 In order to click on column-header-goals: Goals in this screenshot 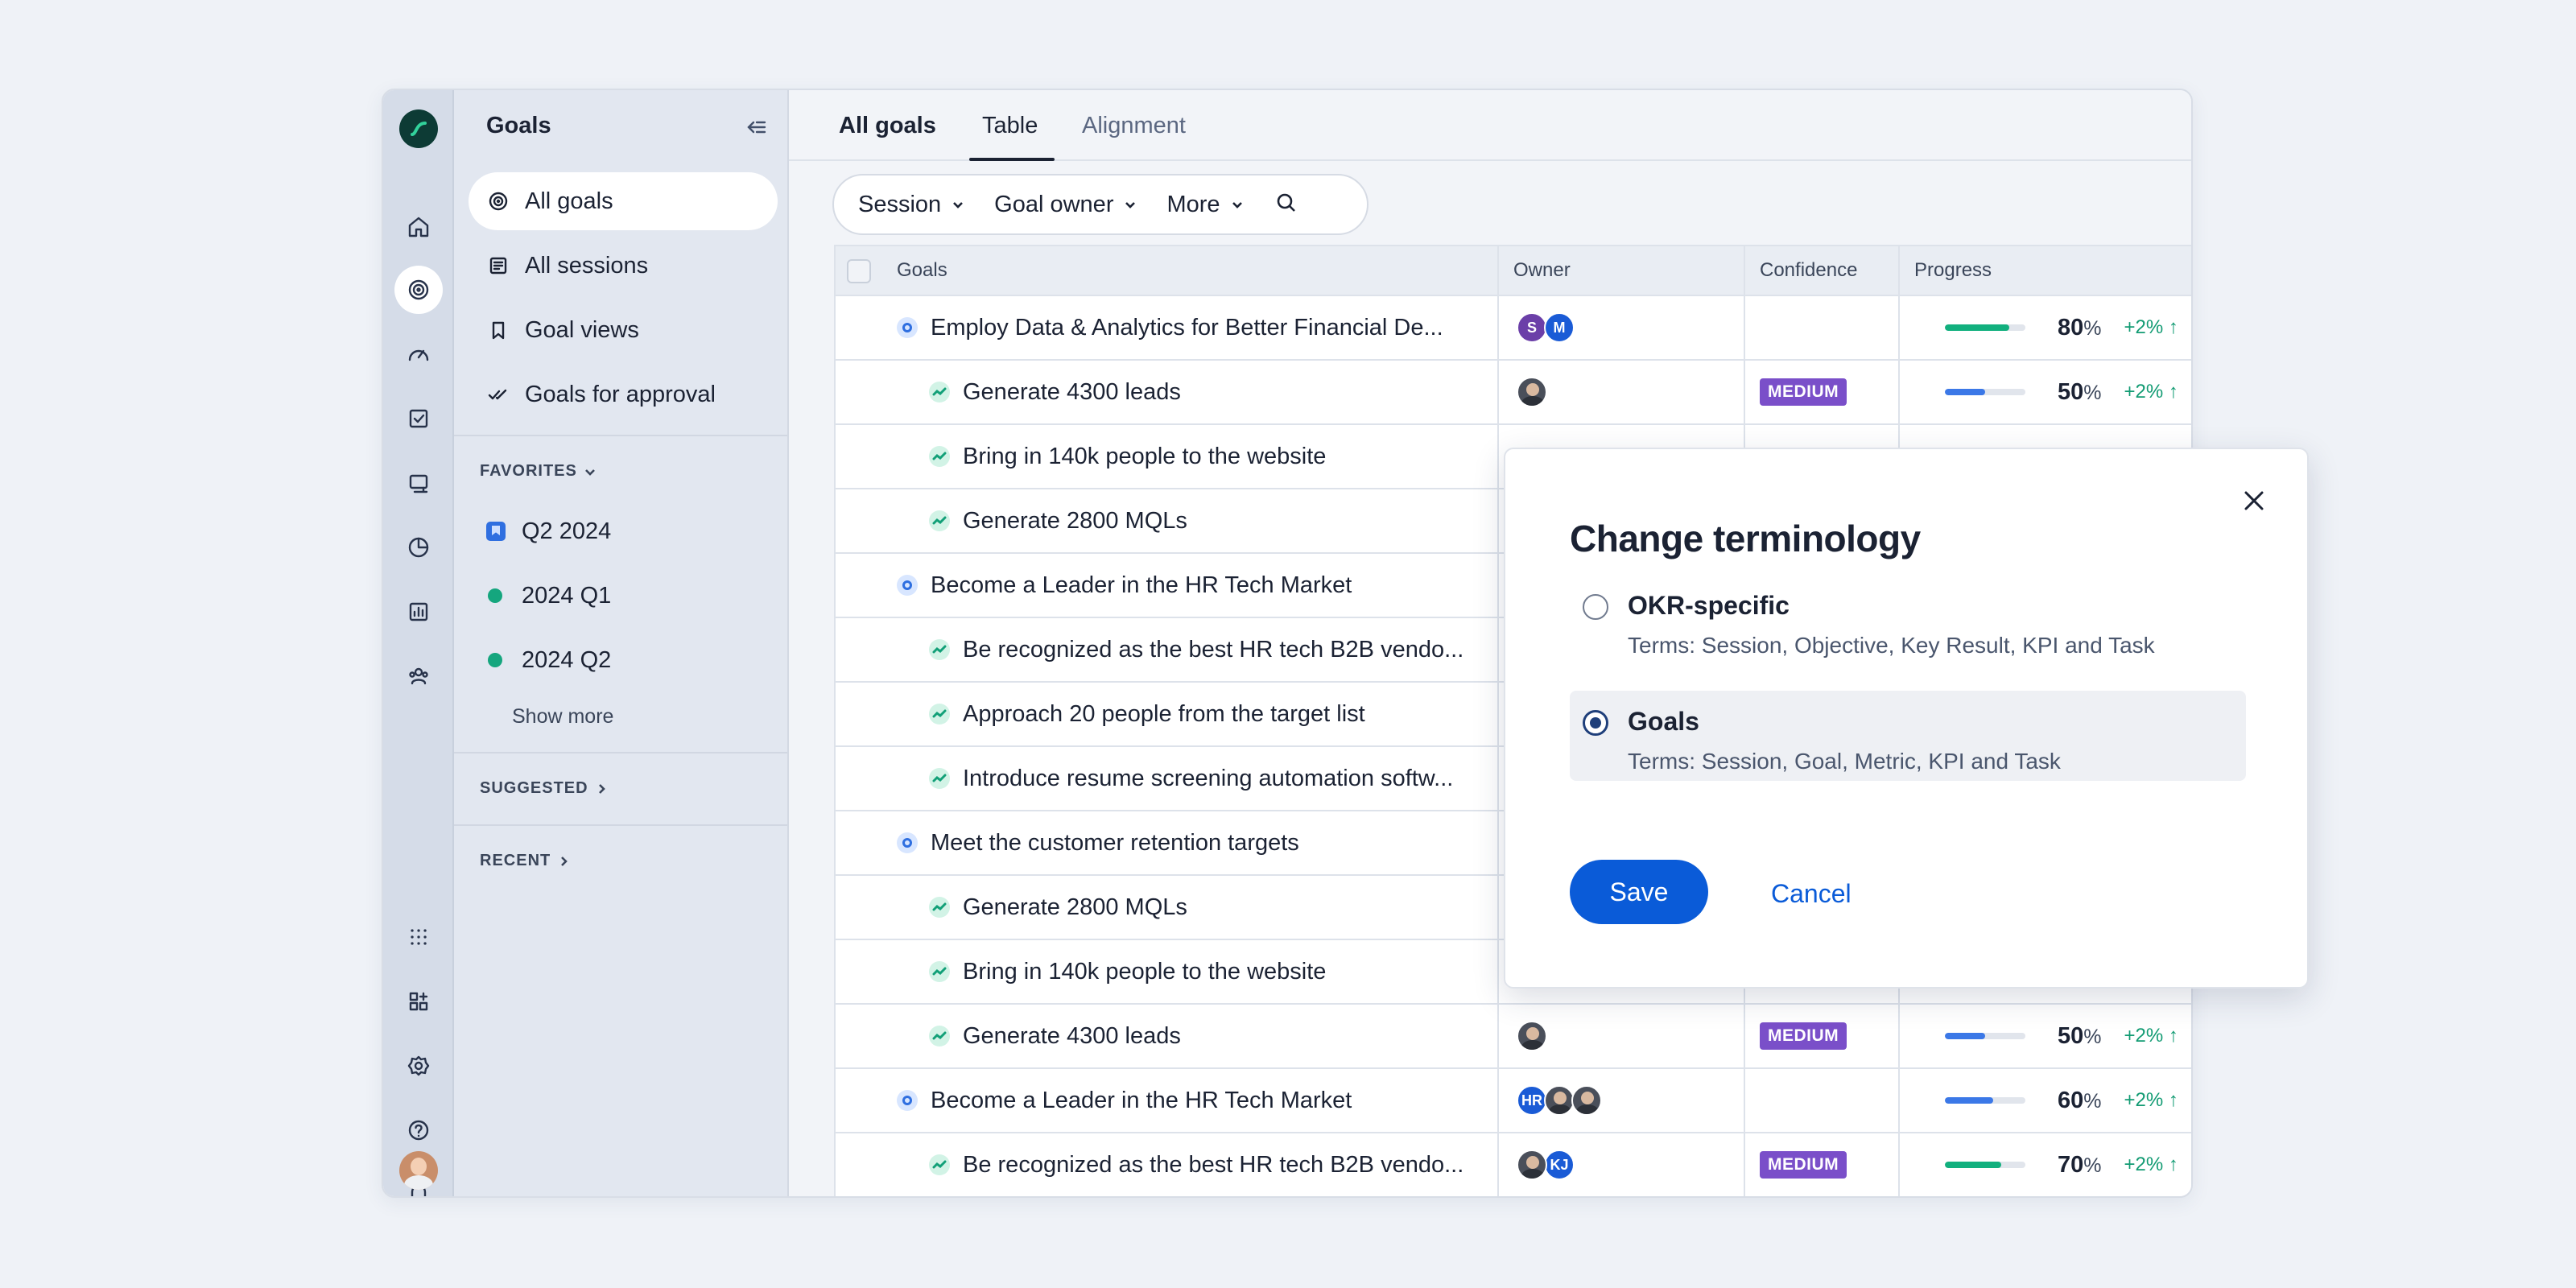, I will do `click(922, 270)`.